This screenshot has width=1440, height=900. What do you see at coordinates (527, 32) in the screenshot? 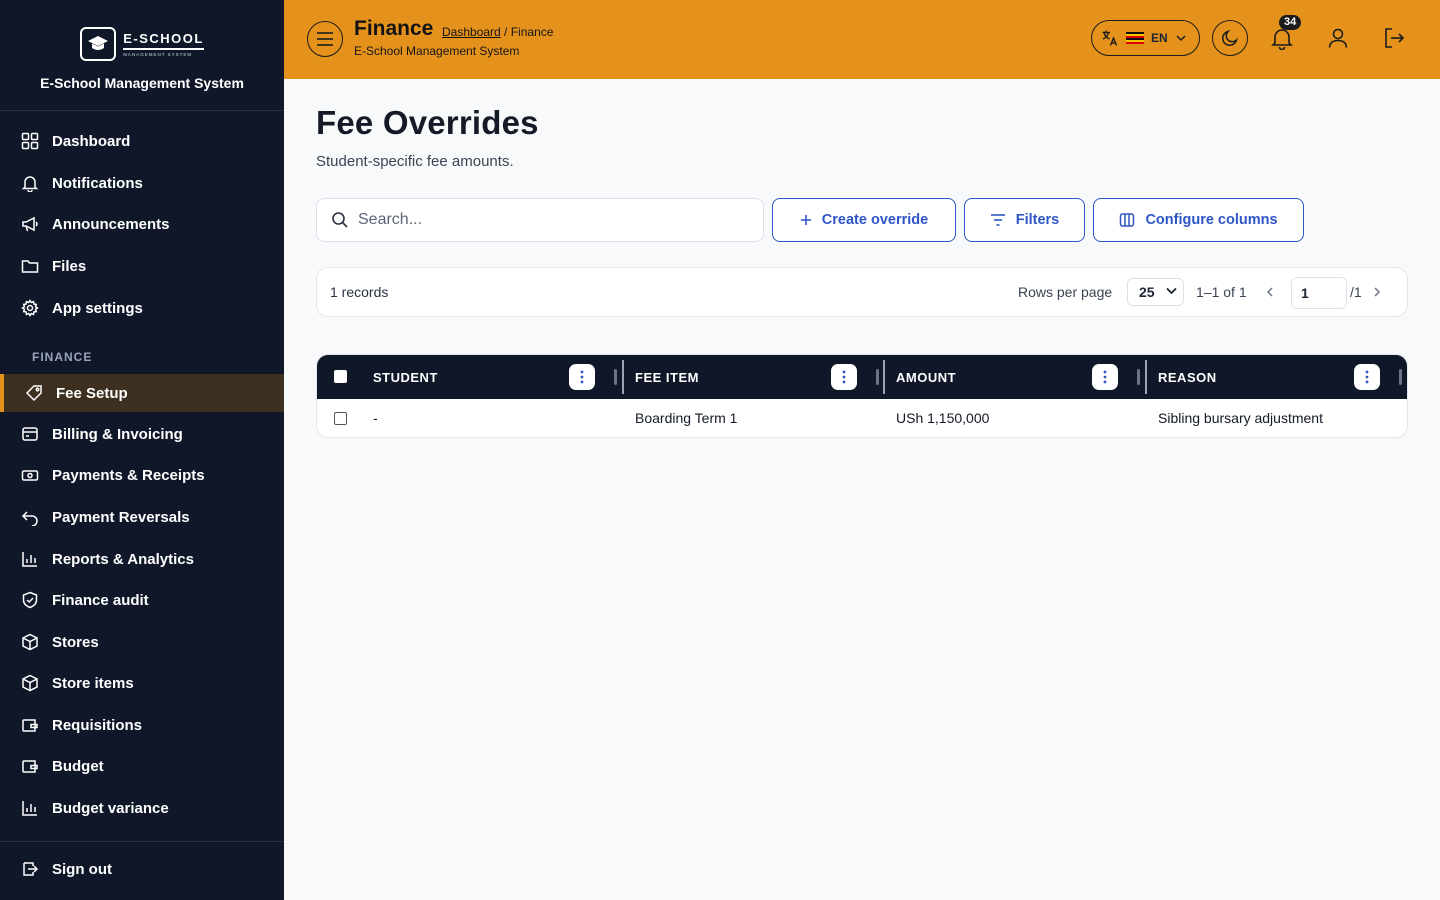
I see `breadcrumb-current: / Finance` at bounding box center [527, 32].